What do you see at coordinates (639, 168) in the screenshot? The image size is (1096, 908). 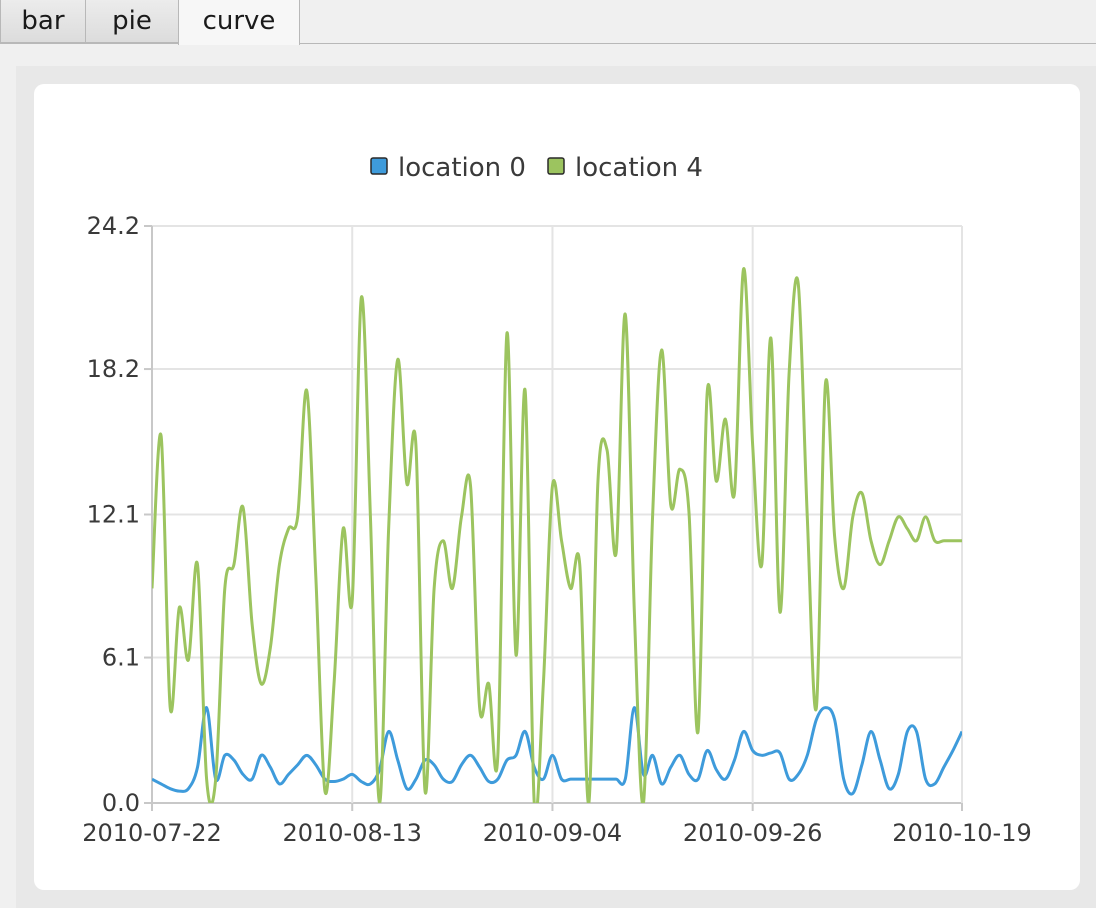 I see `legend-label: location 4` at bounding box center [639, 168].